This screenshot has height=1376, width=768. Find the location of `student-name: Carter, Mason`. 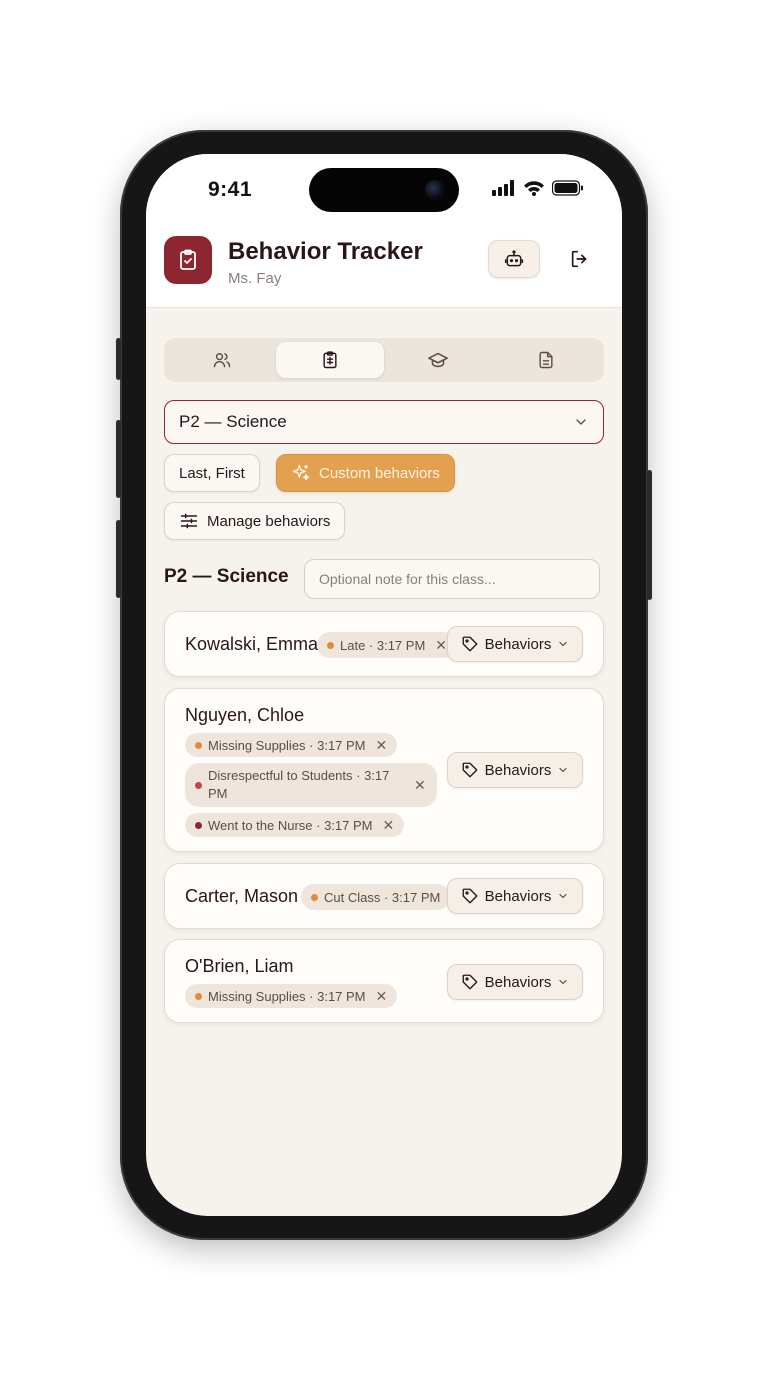

student-name: Carter, Mason is located at coordinates (242, 896).